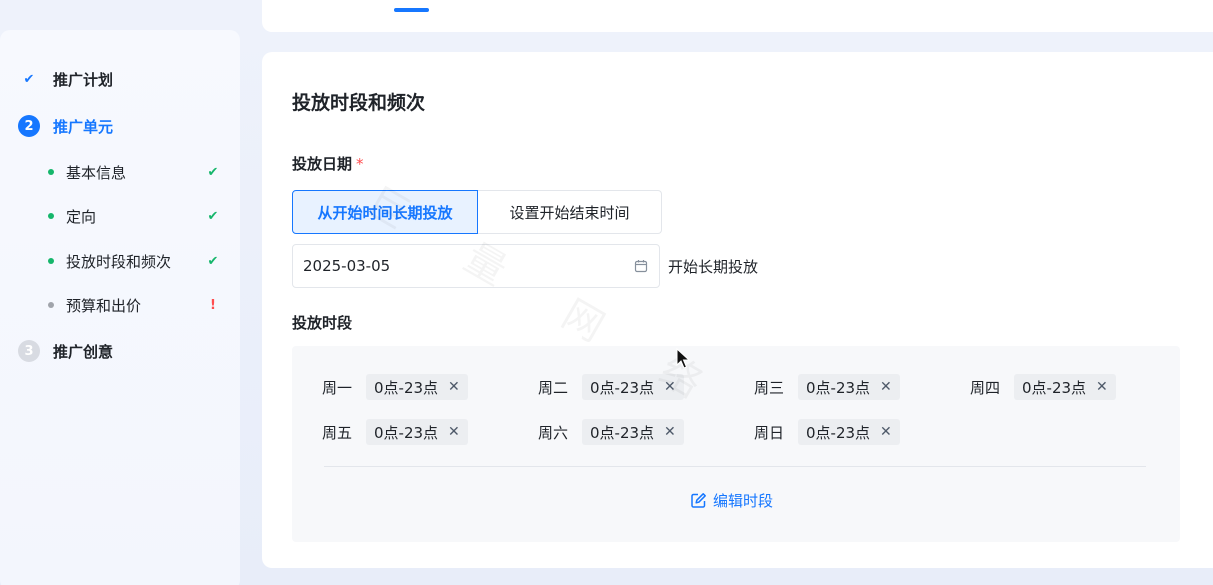 This screenshot has width=1213, height=585. Describe the element at coordinates (337, 387) in the screenshot. I see `day-name: 周一` at that location.